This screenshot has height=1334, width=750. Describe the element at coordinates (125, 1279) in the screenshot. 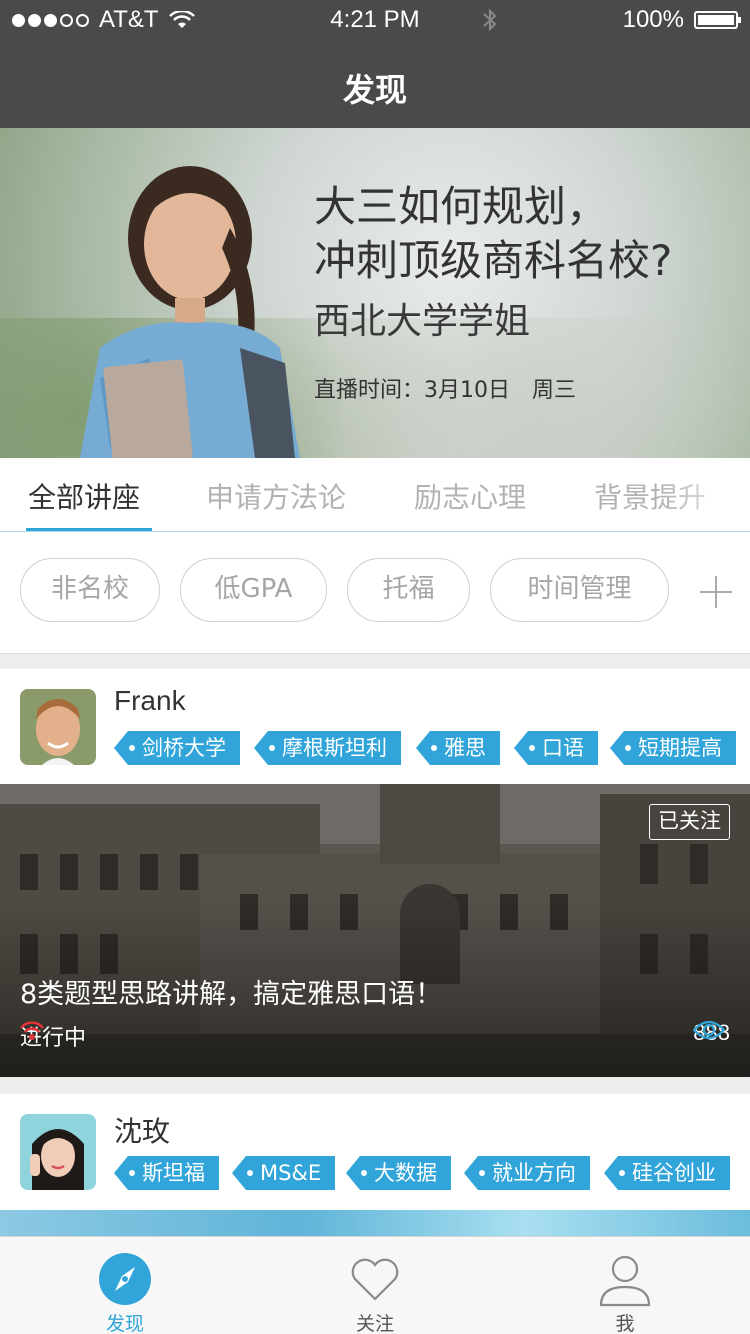

I see `compass-icon` at that location.